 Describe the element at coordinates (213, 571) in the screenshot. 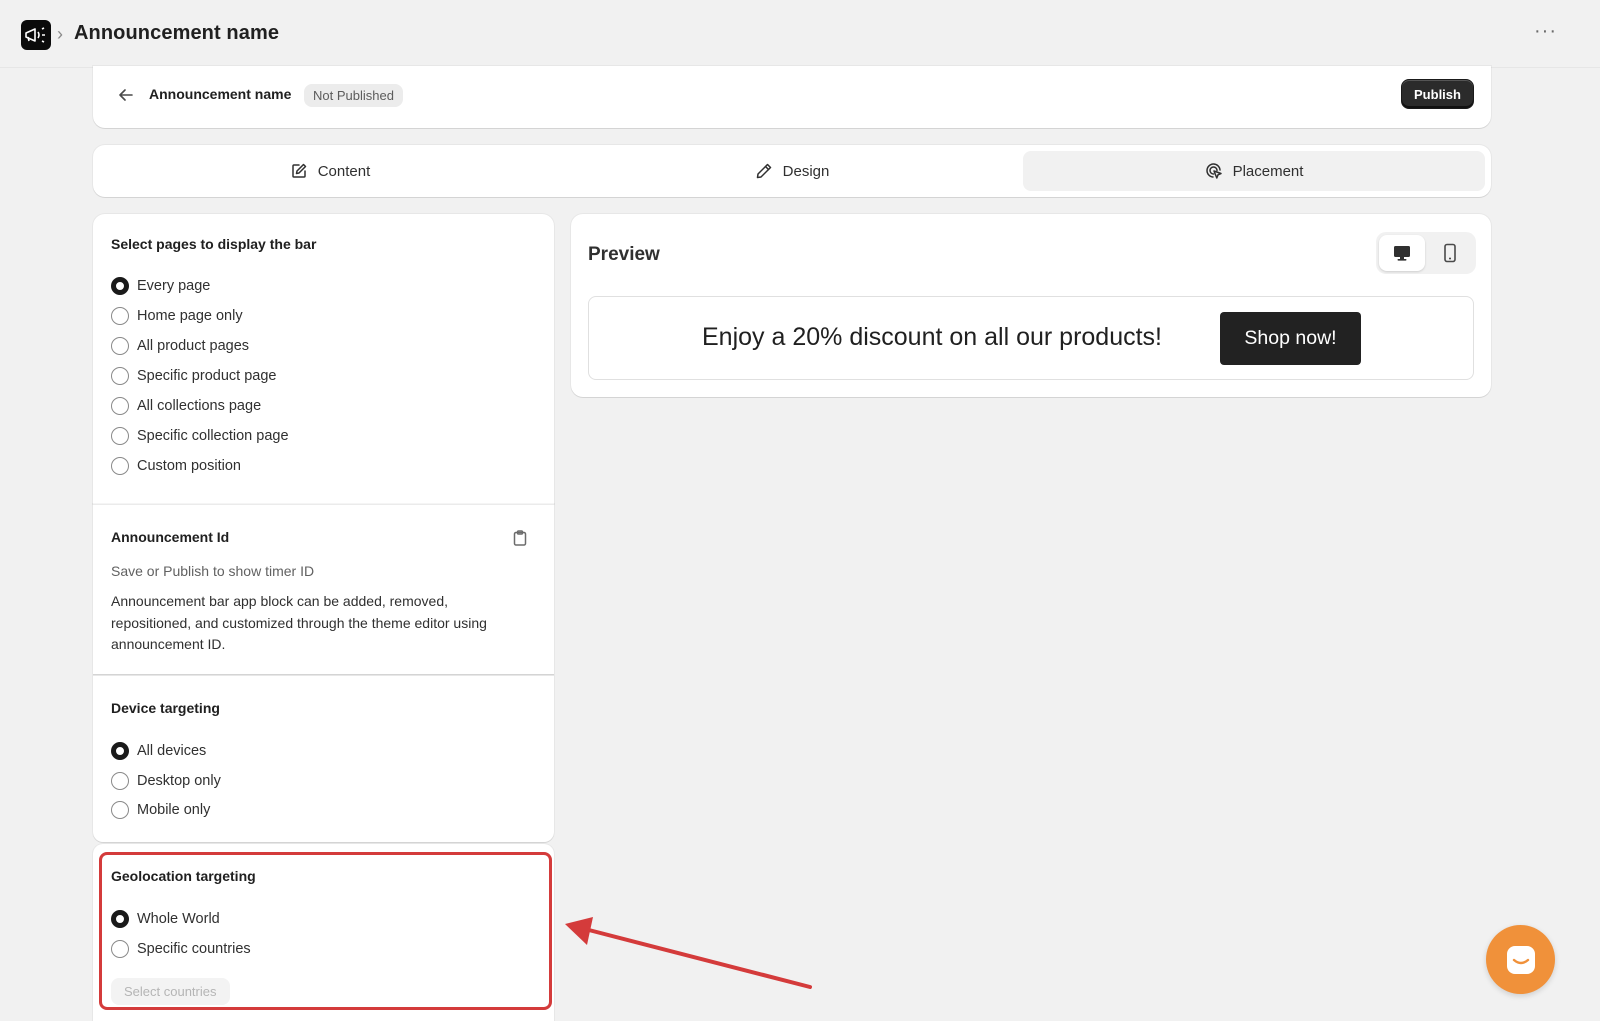

I see `id-hint: Save or Publish to show timer ID` at that location.